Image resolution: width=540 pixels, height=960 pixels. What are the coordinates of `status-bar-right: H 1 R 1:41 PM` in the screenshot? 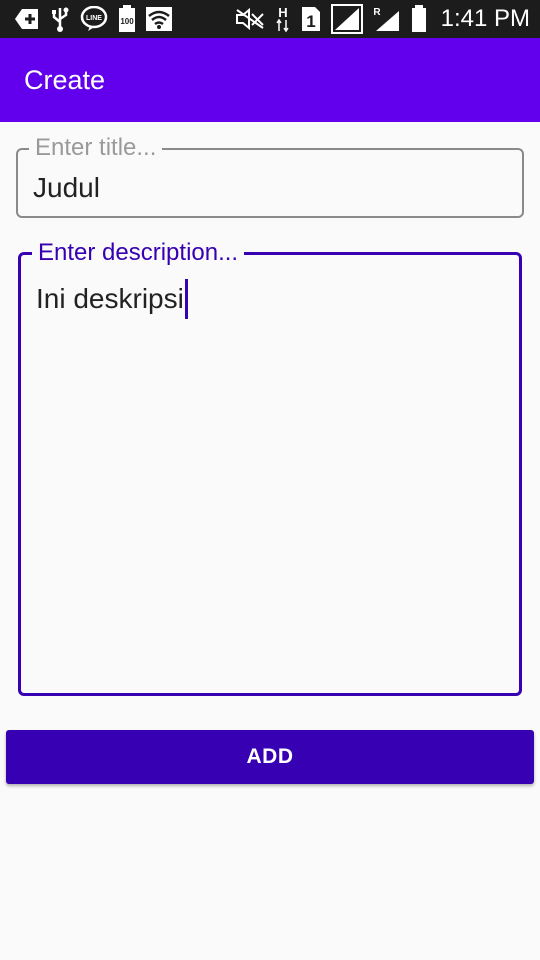 It's located at (382, 19).